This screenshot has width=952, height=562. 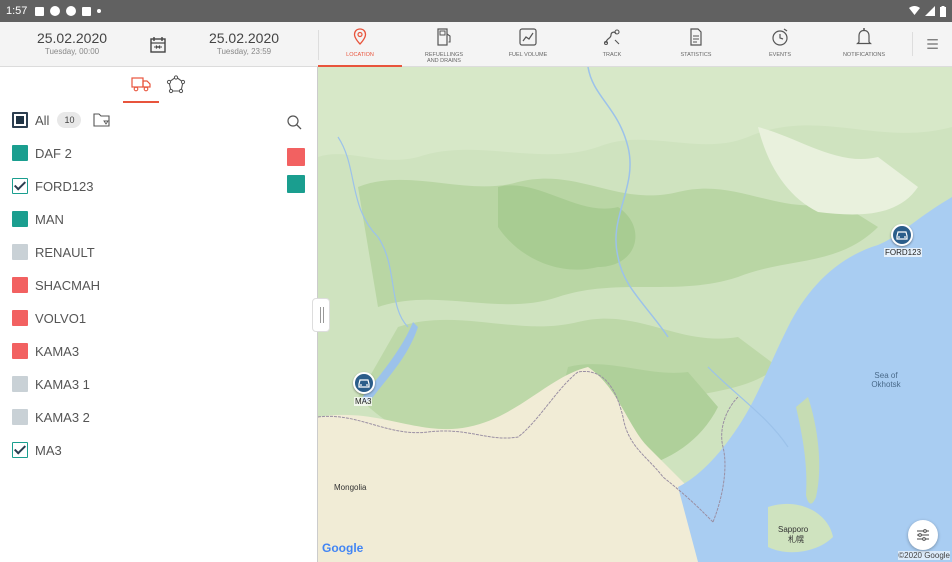 I want to click on select-all-checkbox, so click(x=20, y=120).